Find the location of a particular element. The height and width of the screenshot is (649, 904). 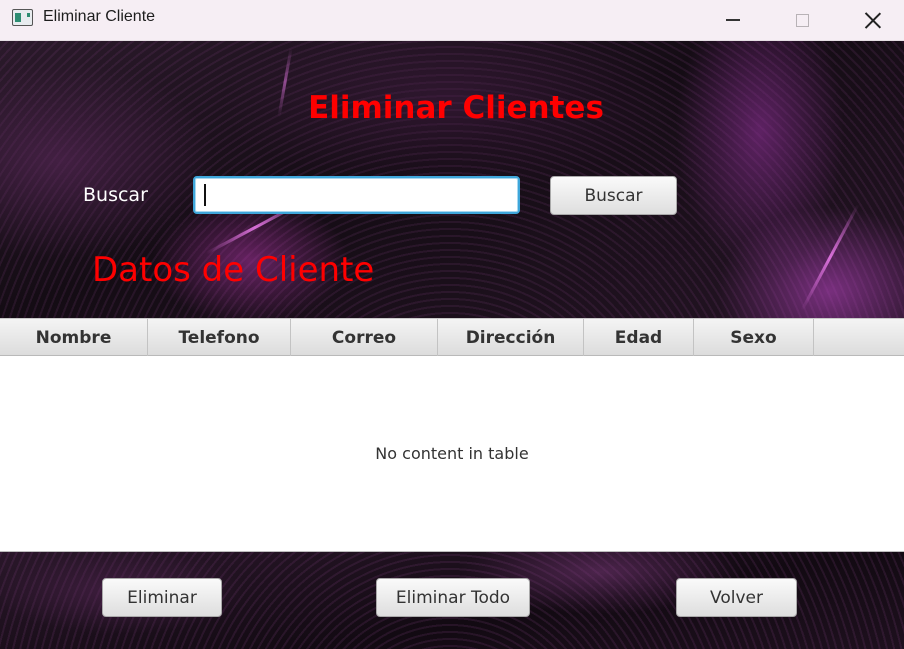

delete-all-button: Eliminar Todo is located at coordinates (453, 597).